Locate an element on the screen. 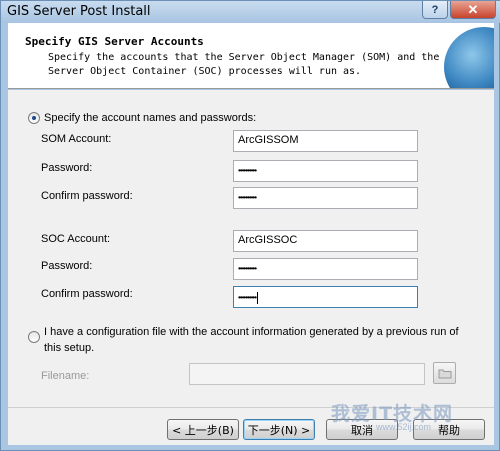  filename-input is located at coordinates (307, 374).